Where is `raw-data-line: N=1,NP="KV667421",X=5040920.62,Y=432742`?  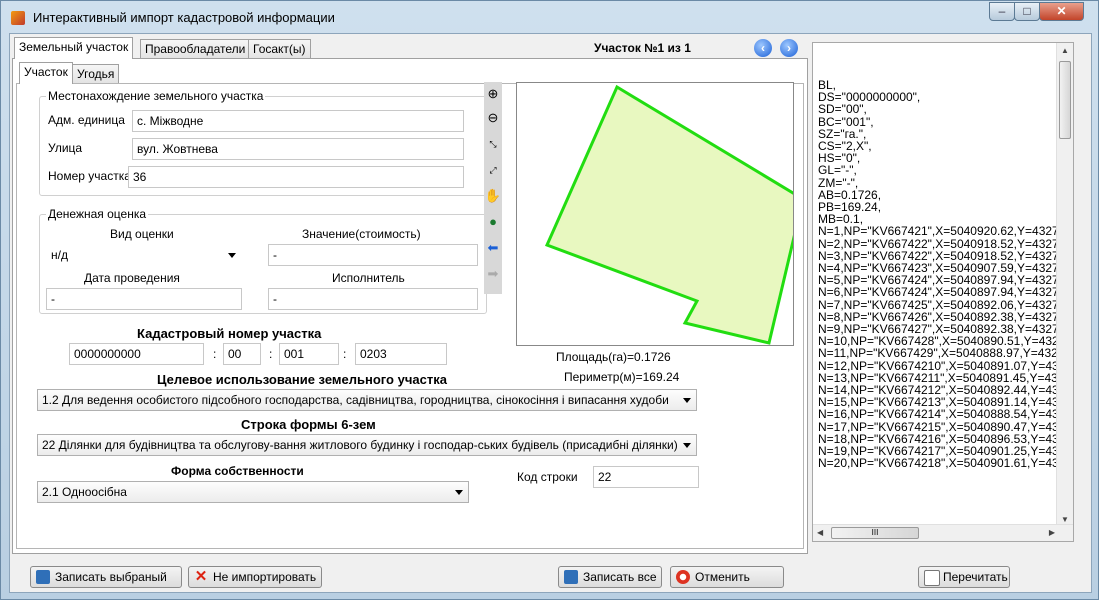 raw-data-line: N=1,NP="KV667421",X=5040920.62,Y=432742 is located at coordinates (945, 231).